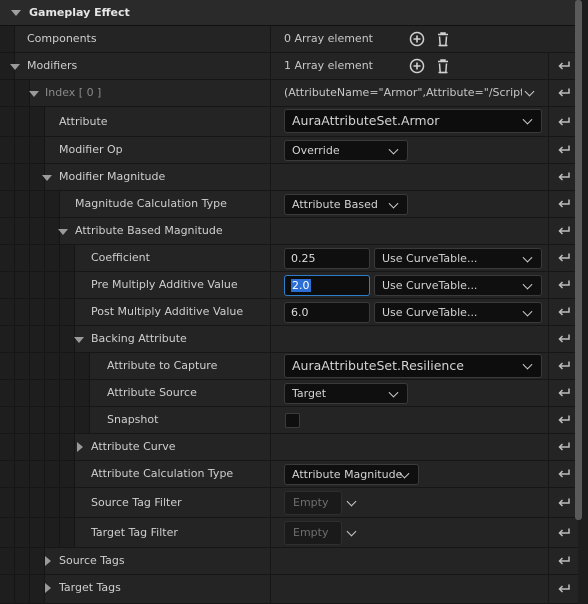 The image size is (588, 604). Describe the element at coordinates (162, 365) in the screenshot. I see `attribute-to-capture-label: Attribute to Capture` at that location.